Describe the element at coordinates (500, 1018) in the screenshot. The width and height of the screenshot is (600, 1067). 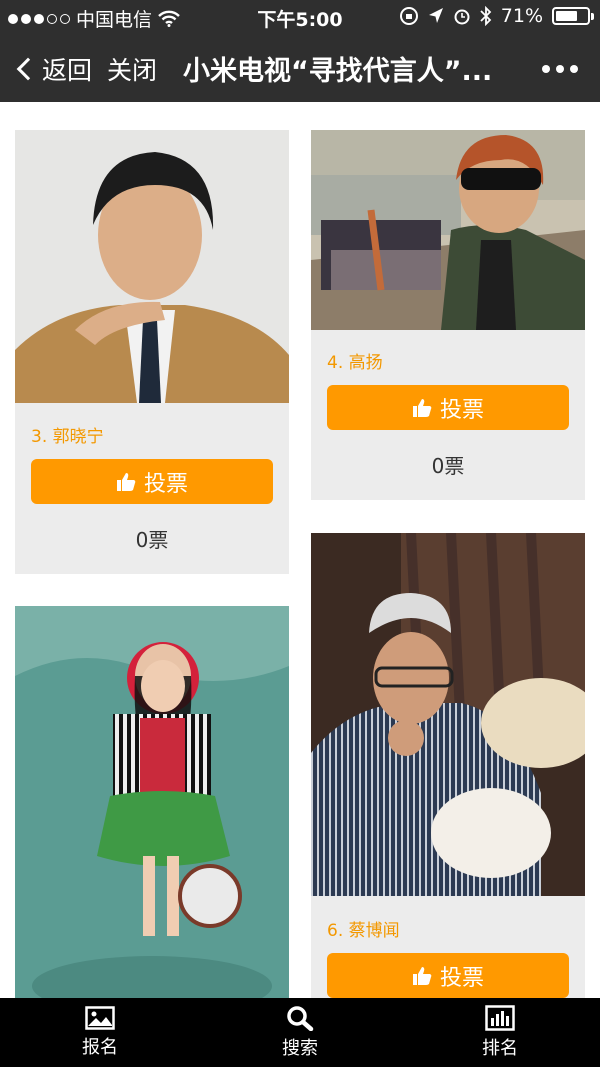
I see `bar-chart-icon` at that location.